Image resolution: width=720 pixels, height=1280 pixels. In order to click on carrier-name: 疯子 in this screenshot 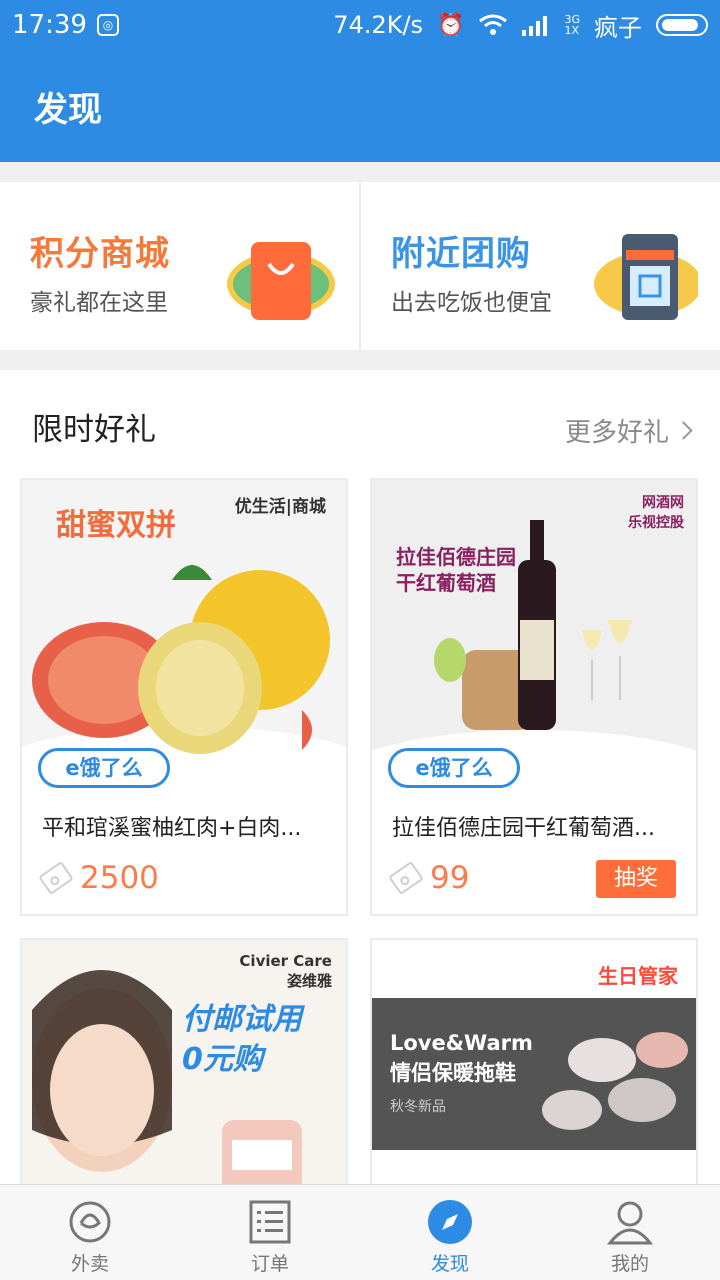, I will do `click(618, 27)`.